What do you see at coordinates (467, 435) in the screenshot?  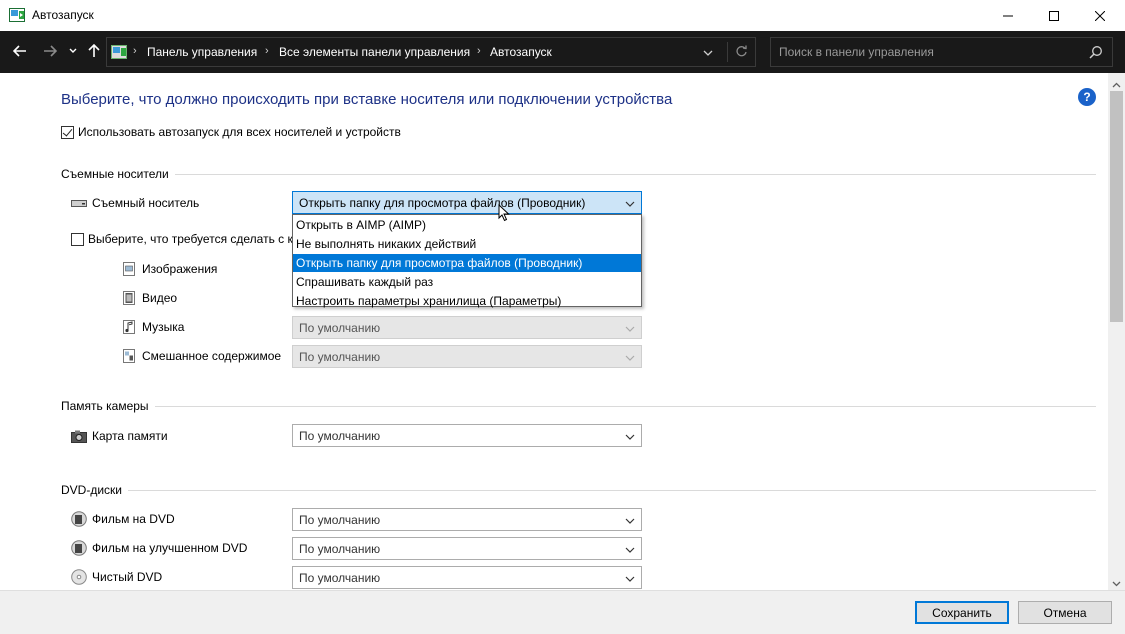 I see `memory-card-select: По умолчанию` at bounding box center [467, 435].